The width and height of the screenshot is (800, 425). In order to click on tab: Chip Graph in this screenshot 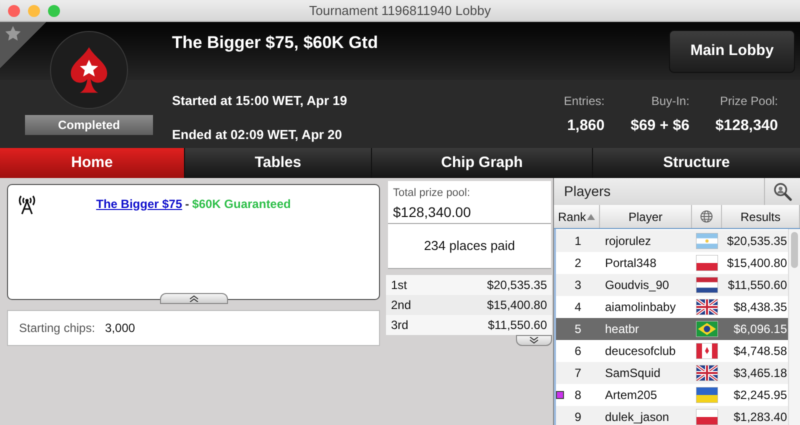, I will do `click(482, 163)`.